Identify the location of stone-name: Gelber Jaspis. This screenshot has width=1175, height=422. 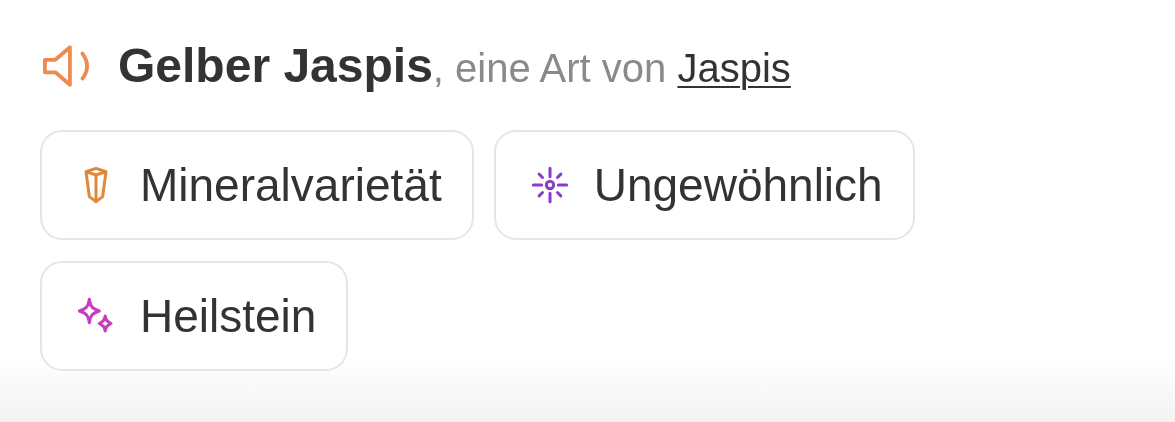
(275, 66).